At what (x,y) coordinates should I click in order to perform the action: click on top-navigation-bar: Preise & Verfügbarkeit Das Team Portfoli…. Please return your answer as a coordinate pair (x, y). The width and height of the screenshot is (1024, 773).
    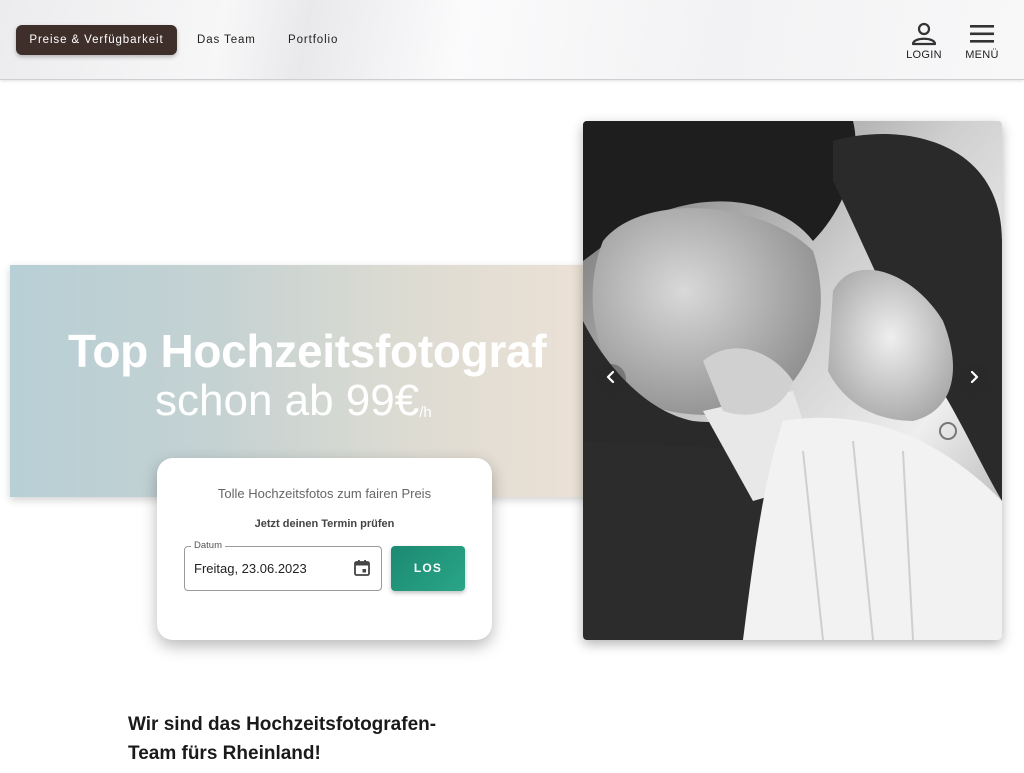
    Looking at the image, I should click on (512, 40).